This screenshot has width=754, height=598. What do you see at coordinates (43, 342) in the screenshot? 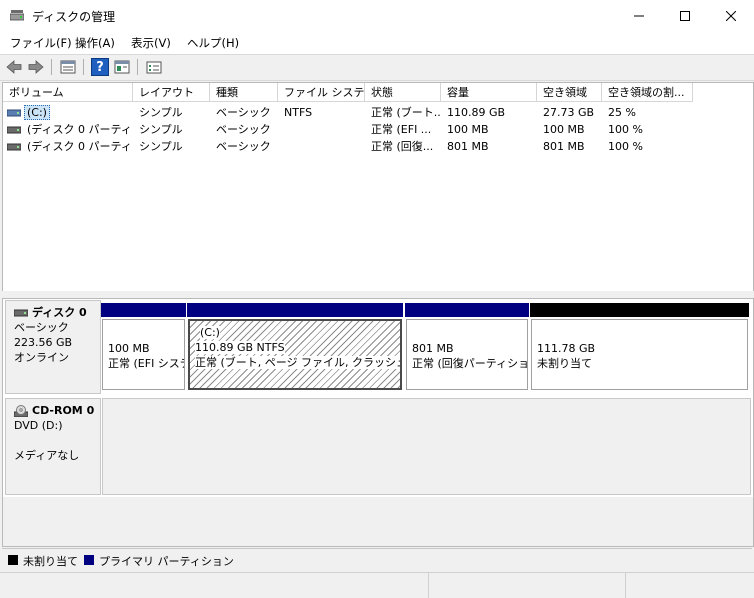
I see `disk-size: 223.56 GB` at bounding box center [43, 342].